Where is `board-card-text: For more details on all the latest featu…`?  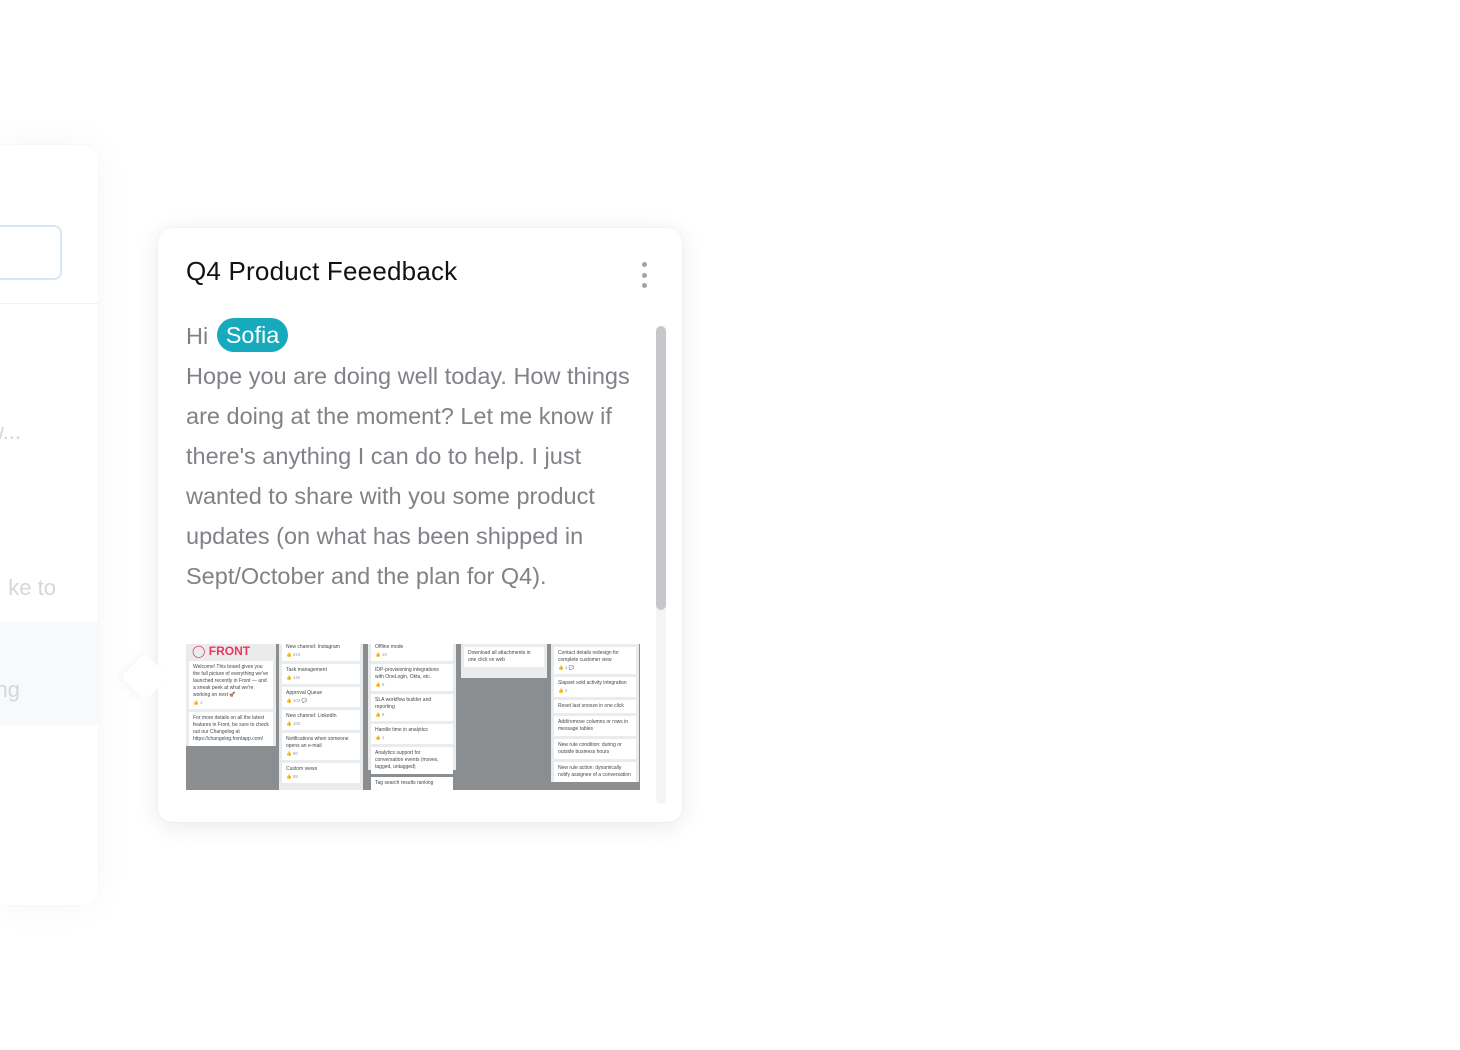
board-card-text: For more details on all the latest featu… is located at coordinates (231, 728).